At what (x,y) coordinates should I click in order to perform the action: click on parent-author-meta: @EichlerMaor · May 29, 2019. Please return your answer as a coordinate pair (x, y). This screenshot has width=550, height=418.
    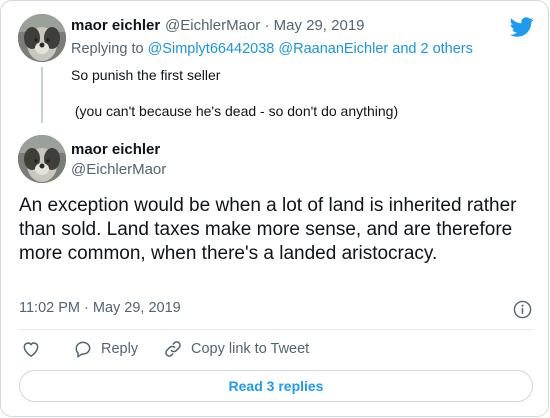
    Looking at the image, I should click on (265, 25).